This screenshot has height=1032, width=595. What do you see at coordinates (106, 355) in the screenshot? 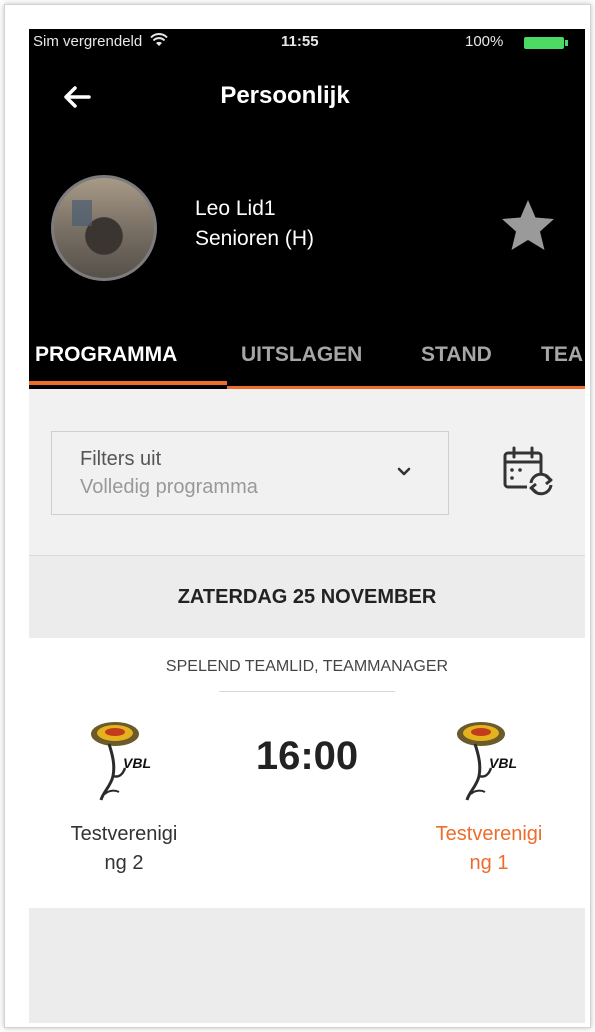
I see `tab-programma: PROGRAMMA` at bounding box center [106, 355].